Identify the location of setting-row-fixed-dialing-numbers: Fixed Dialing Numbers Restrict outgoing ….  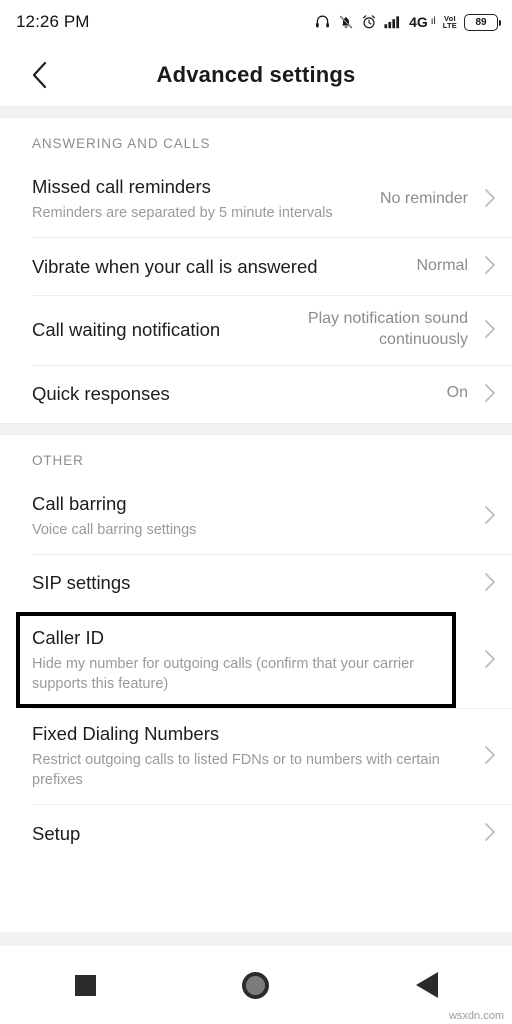
(256, 756).